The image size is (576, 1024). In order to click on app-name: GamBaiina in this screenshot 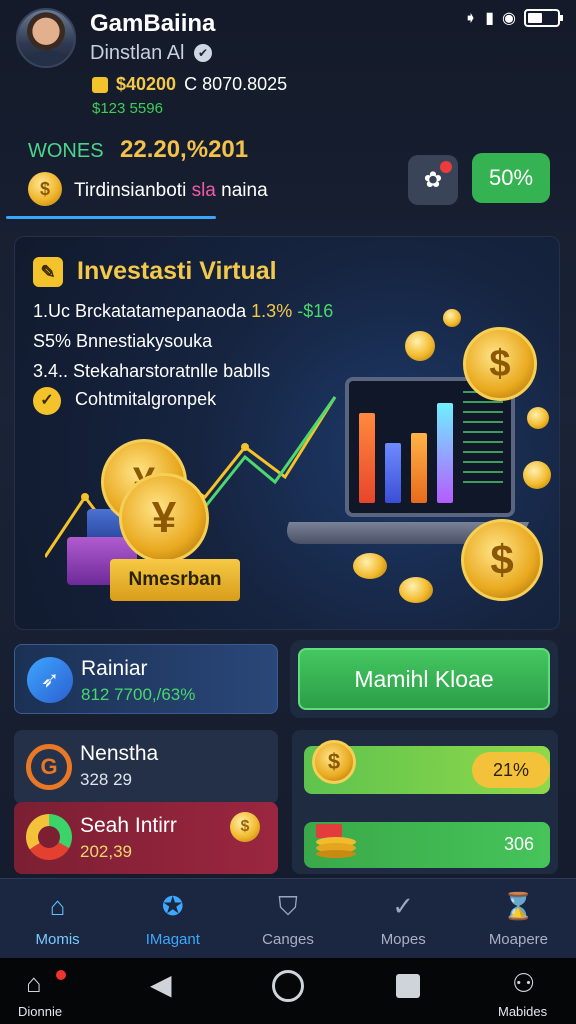, I will do `click(153, 23)`.